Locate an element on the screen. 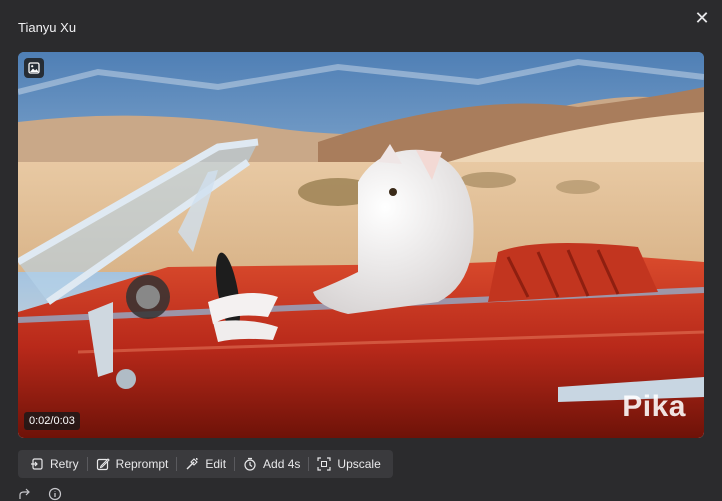  reprompt-button: Reprompt is located at coordinates (132, 464).